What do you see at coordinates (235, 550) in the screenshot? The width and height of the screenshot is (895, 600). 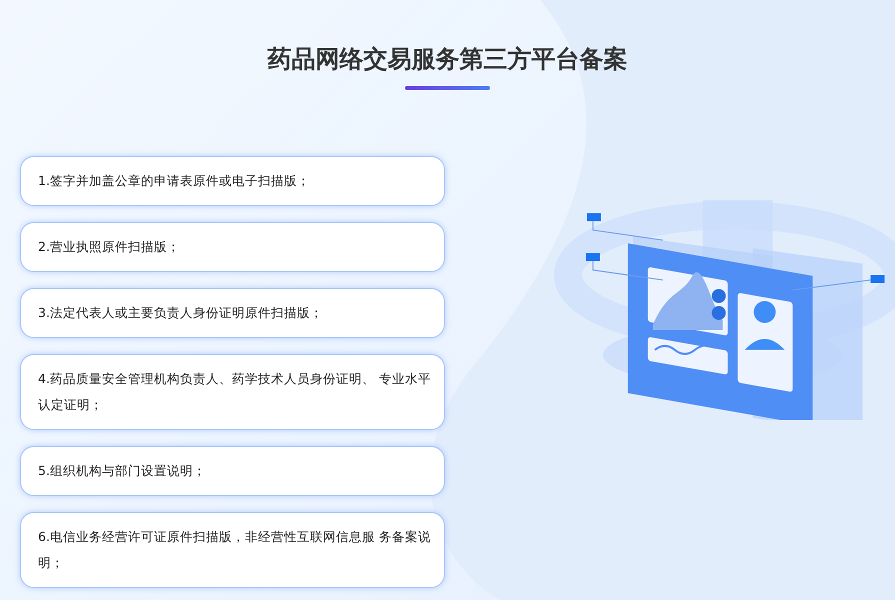 I see `requirement-text: 6.电信业务经营许可证原件扫描版，非经营性互联网信息服 务备案说明；` at bounding box center [235, 550].